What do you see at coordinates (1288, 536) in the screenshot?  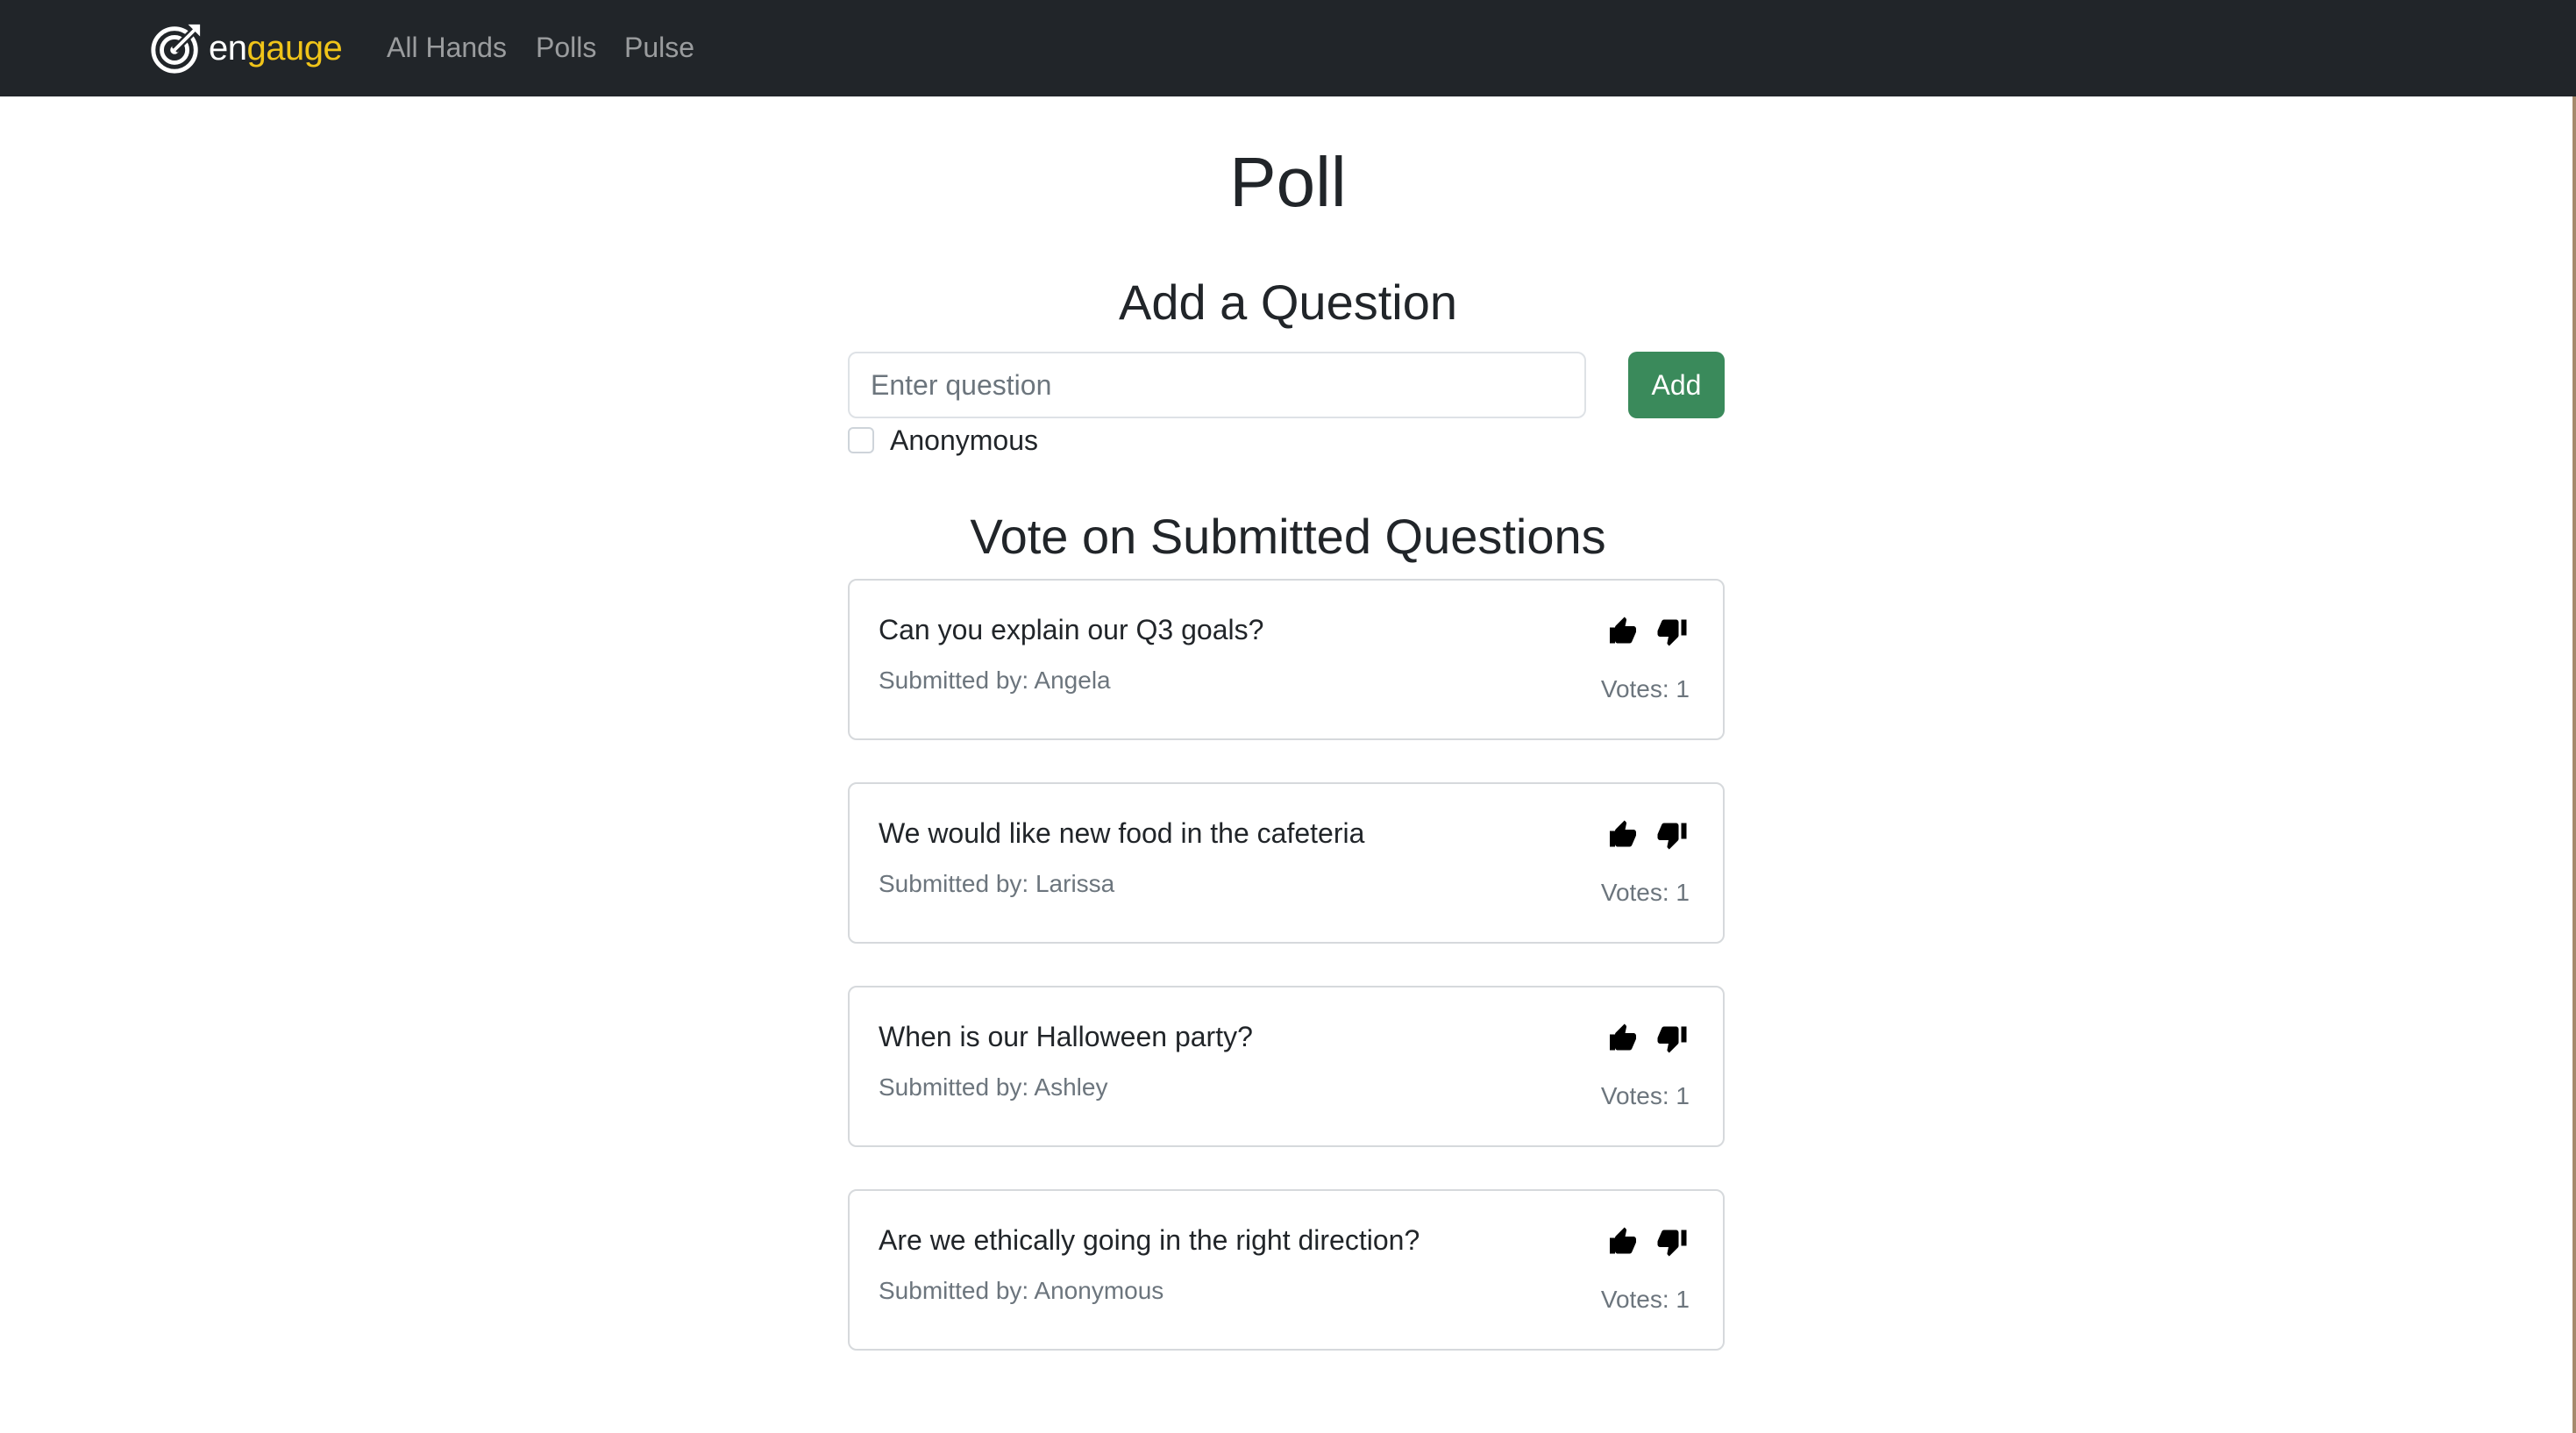 I see `vote-questions-heading: Vote on Submitted Questions` at bounding box center [1288, 536].